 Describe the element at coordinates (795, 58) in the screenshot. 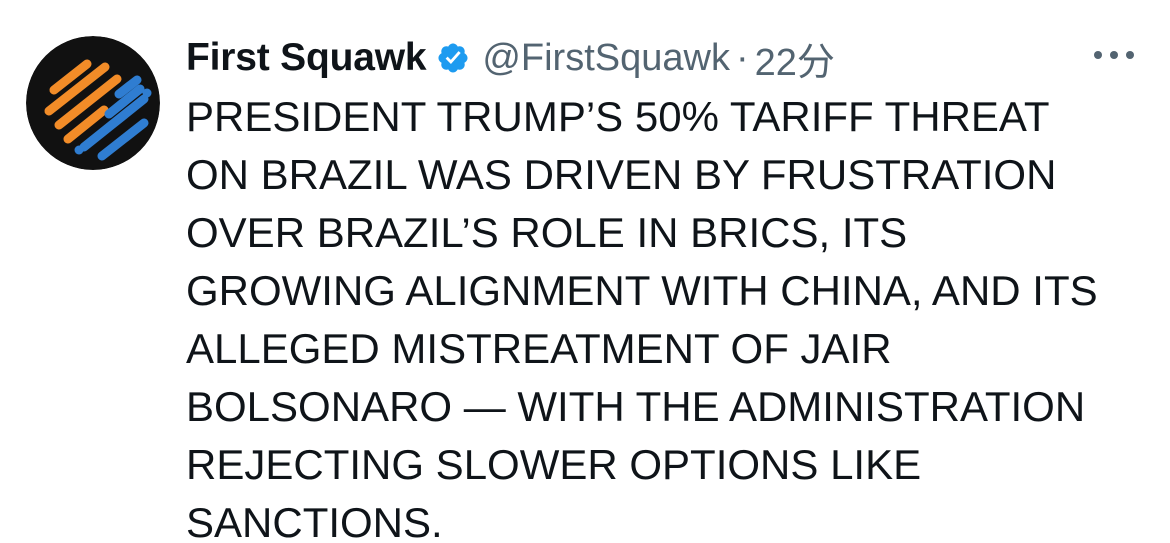

I see `timestamp: 22分` at that location.